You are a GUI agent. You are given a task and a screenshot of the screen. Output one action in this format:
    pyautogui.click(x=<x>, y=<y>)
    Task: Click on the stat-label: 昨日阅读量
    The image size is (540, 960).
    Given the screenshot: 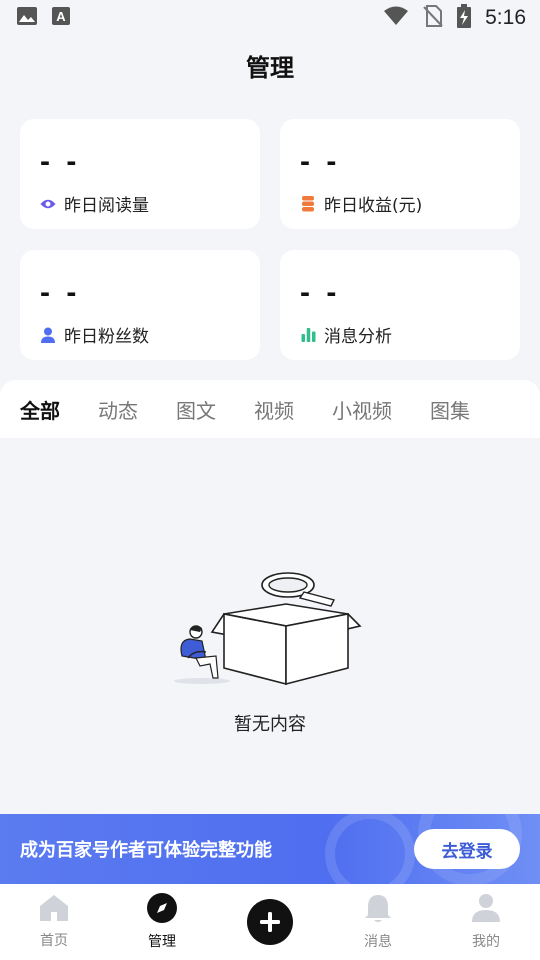 What is the action you would take?
    pyautogui.click(x=106, y=206)
    